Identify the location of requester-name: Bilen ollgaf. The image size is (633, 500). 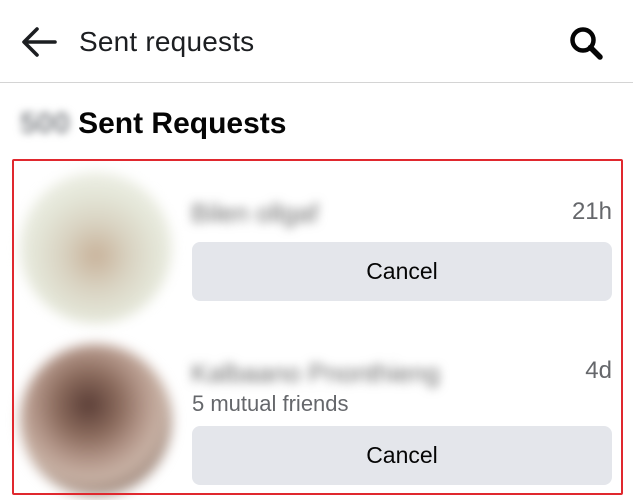
(254, 213).